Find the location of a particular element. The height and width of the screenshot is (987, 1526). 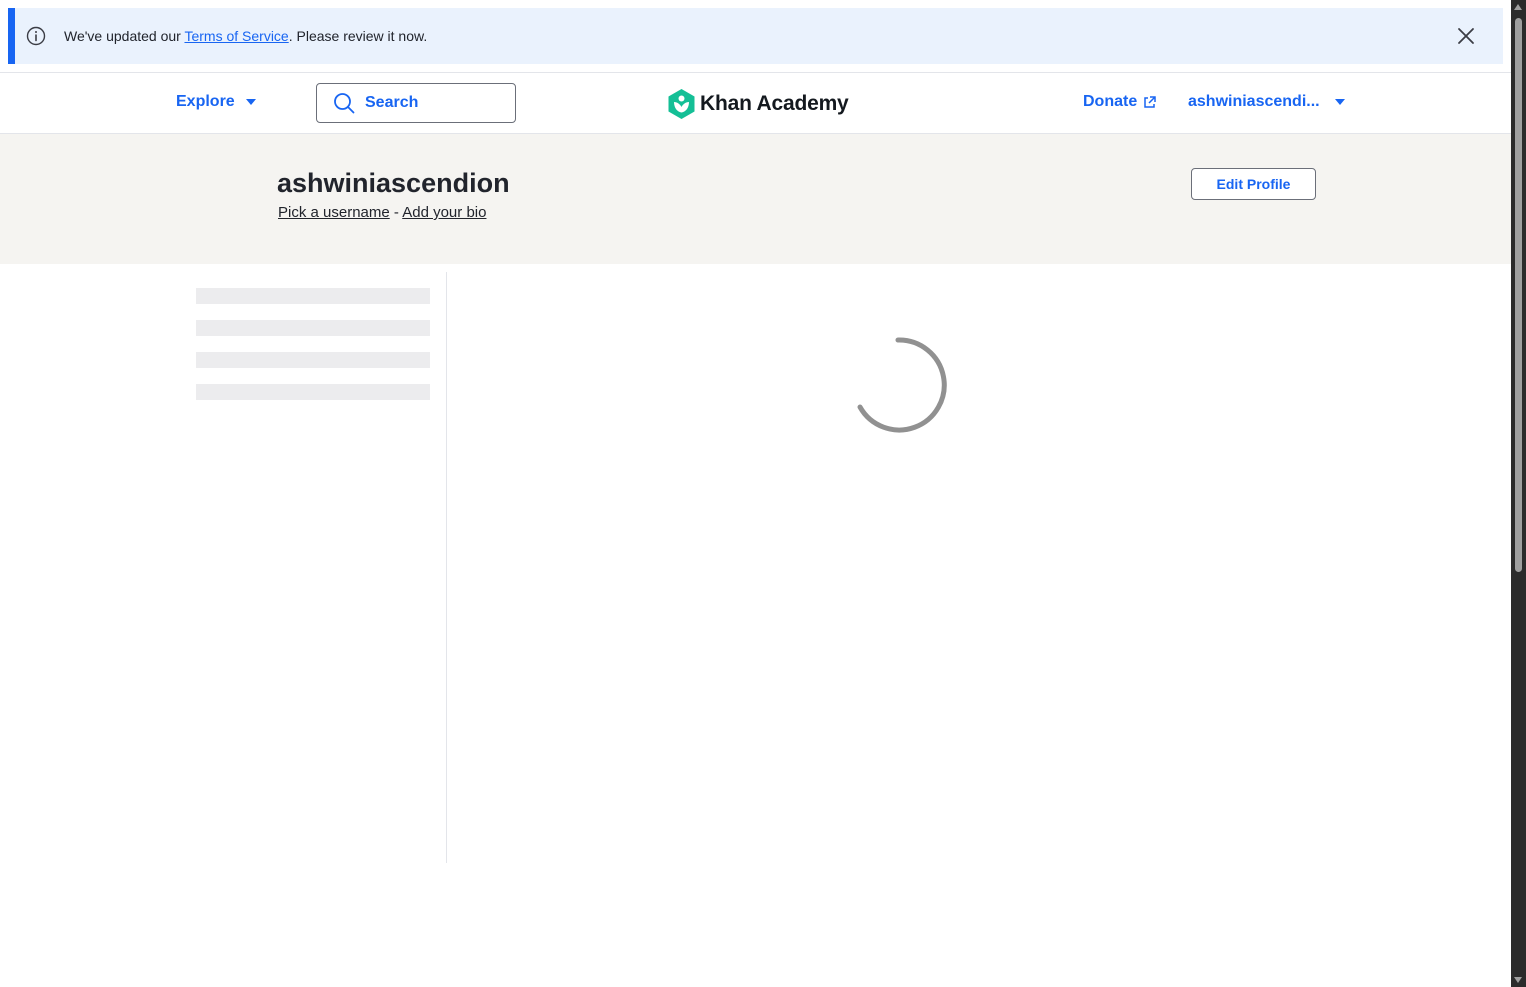

search-placeholder: Search is located at coordinates (392, 102).